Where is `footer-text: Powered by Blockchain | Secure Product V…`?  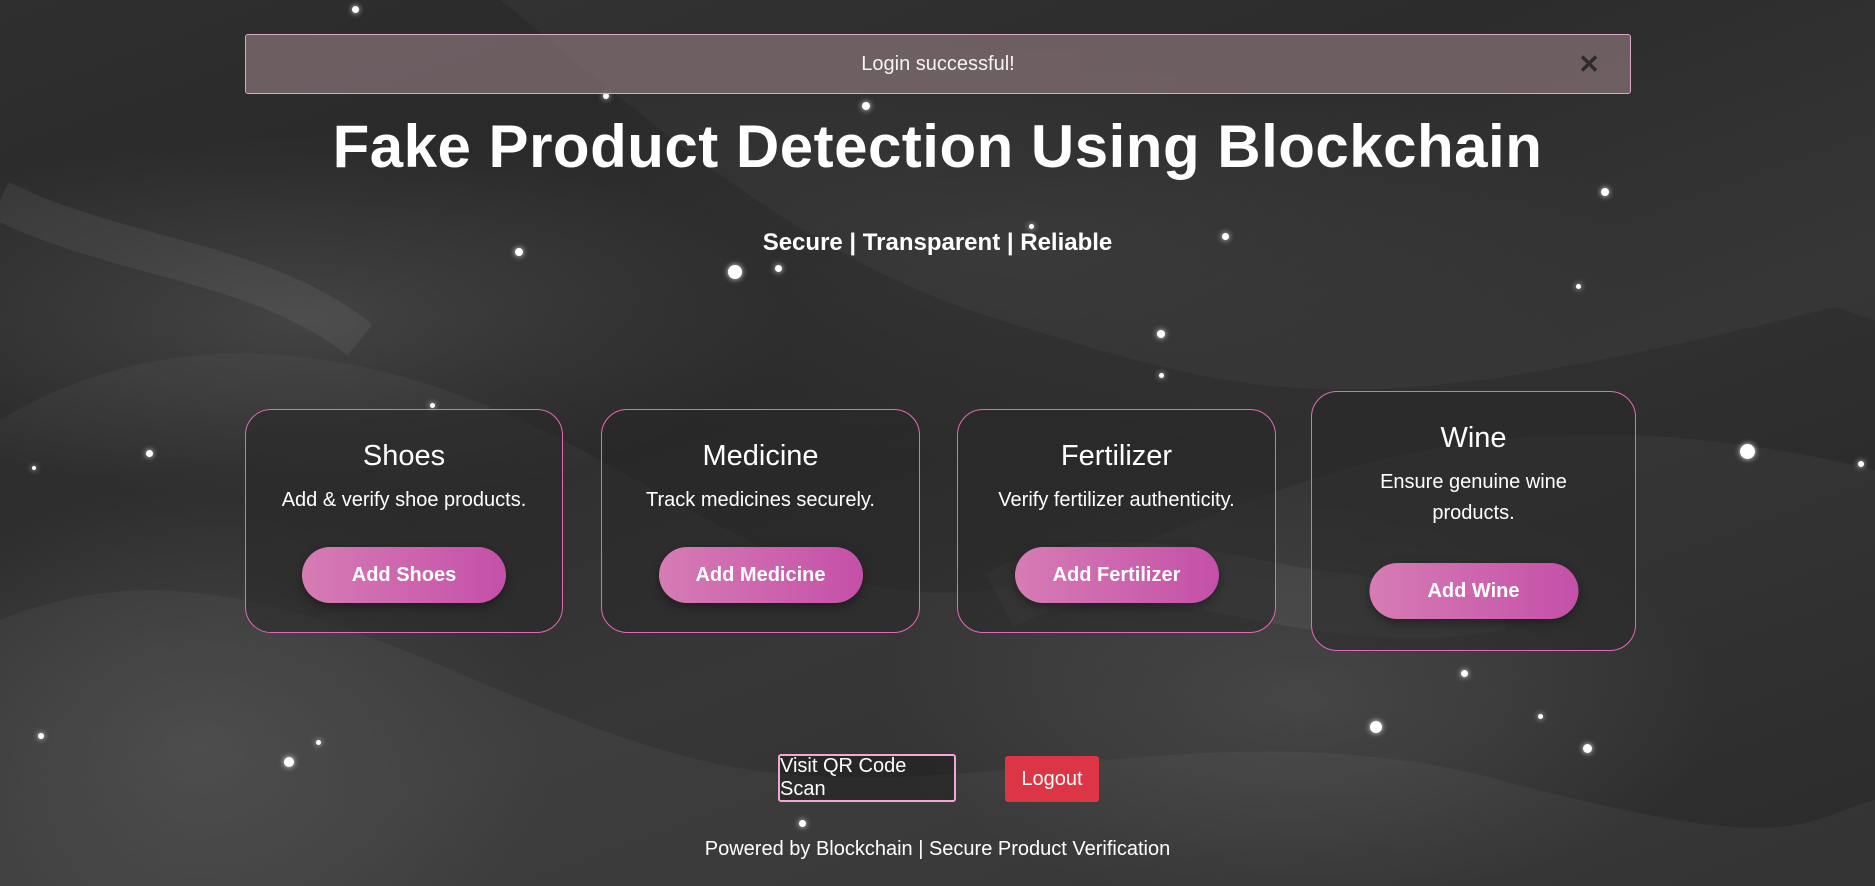
footer-text: Powered by Blockchain | Secure Product V… is located at coordinates (937, 849).